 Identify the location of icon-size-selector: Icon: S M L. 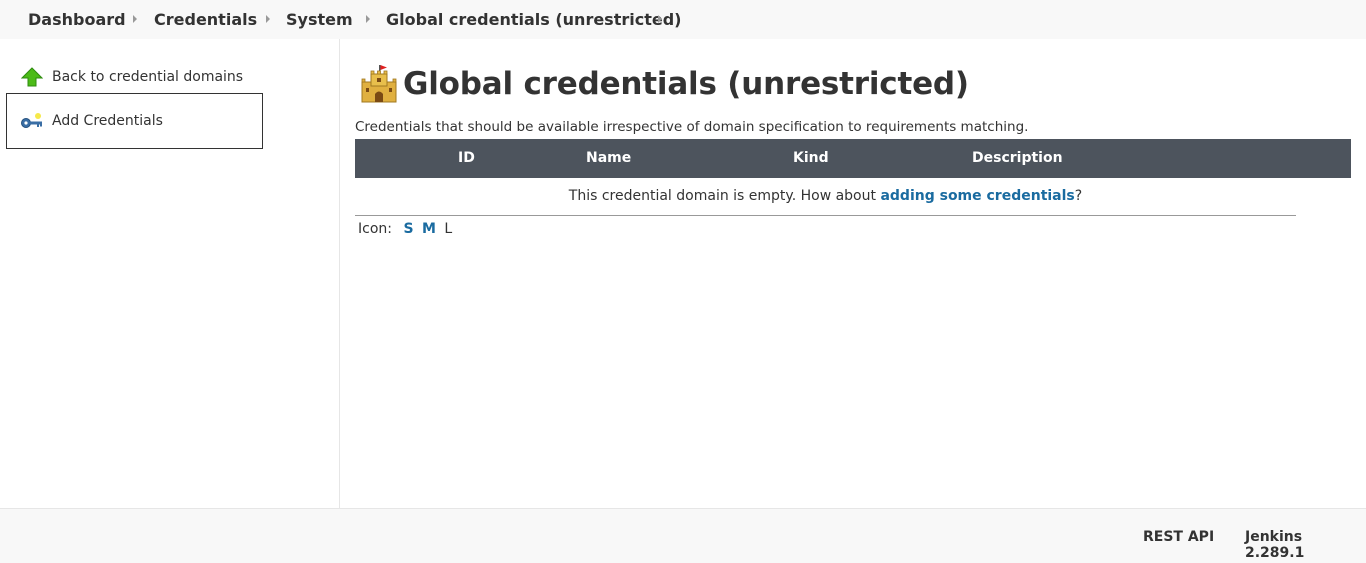
(405, 229).